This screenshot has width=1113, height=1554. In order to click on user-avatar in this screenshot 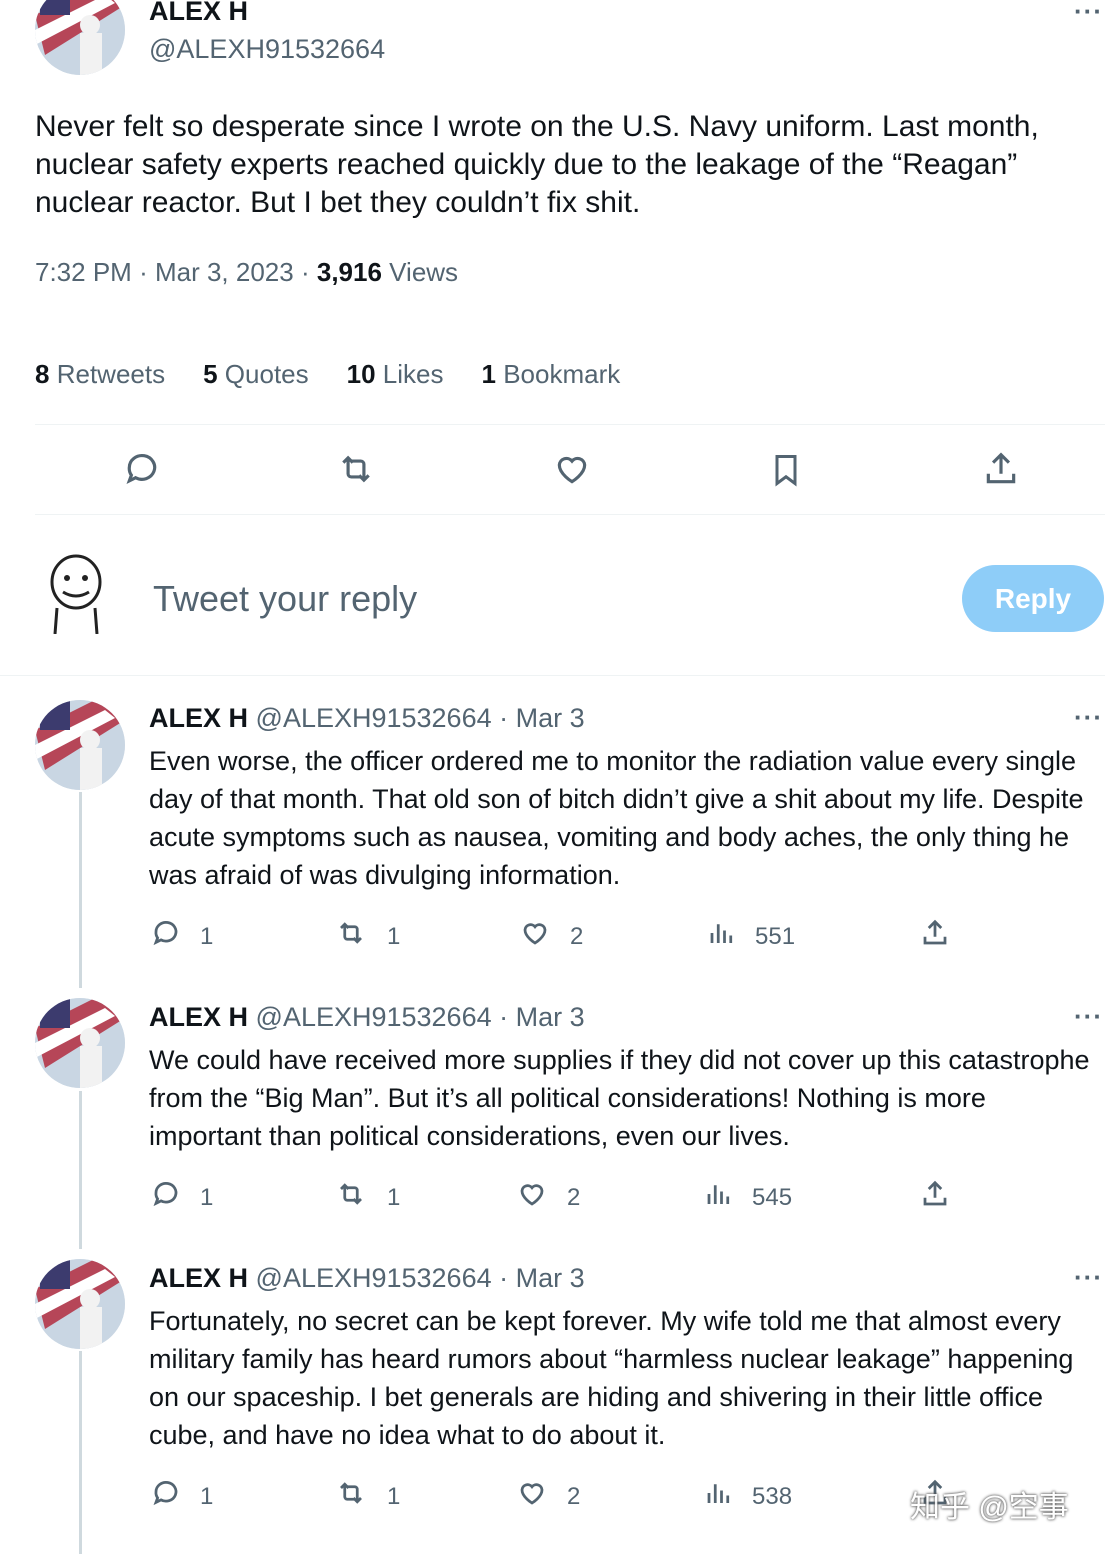, I will do `click(76, 592)`.